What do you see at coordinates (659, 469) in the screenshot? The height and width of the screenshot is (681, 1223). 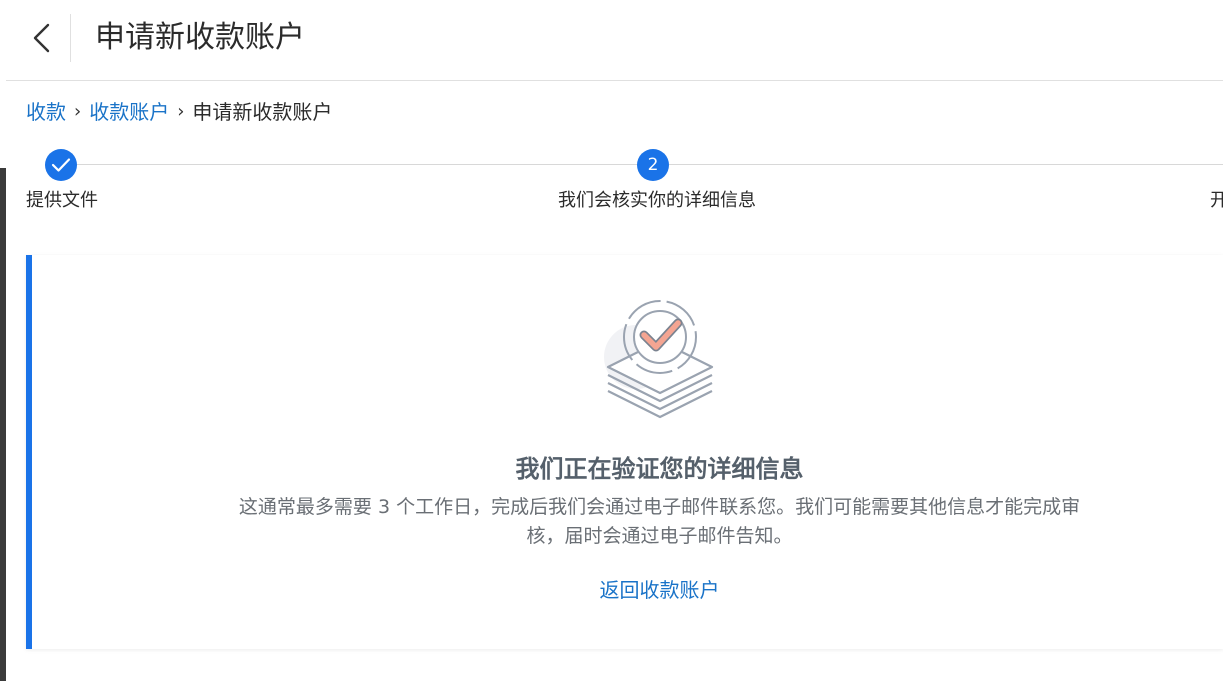 I see `card-title: 我们正在验证您的详细信息` at bounding box center [659, 469].